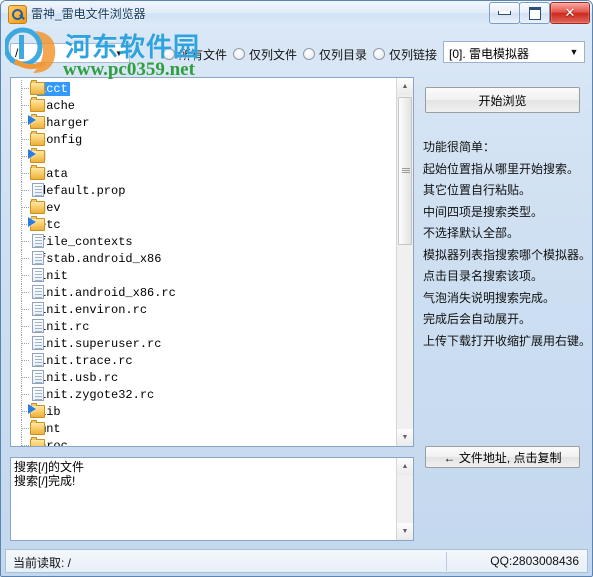  What do you see at coordinates (413, 54) in the screenshot?
I see `radio-only-links-label: 仅列链接` at bounding box center [413, 54].